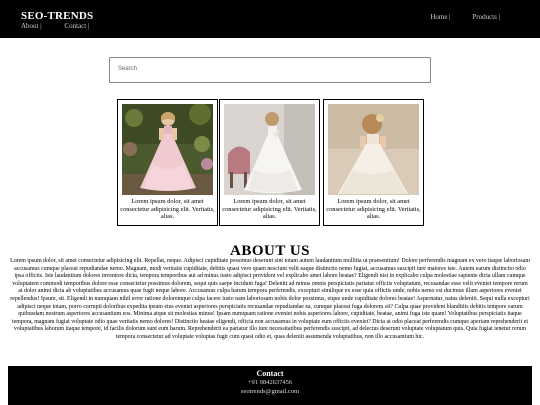 The image size is (540, 405). I want to click on product-image-ivory-gown, so click(373, 149).